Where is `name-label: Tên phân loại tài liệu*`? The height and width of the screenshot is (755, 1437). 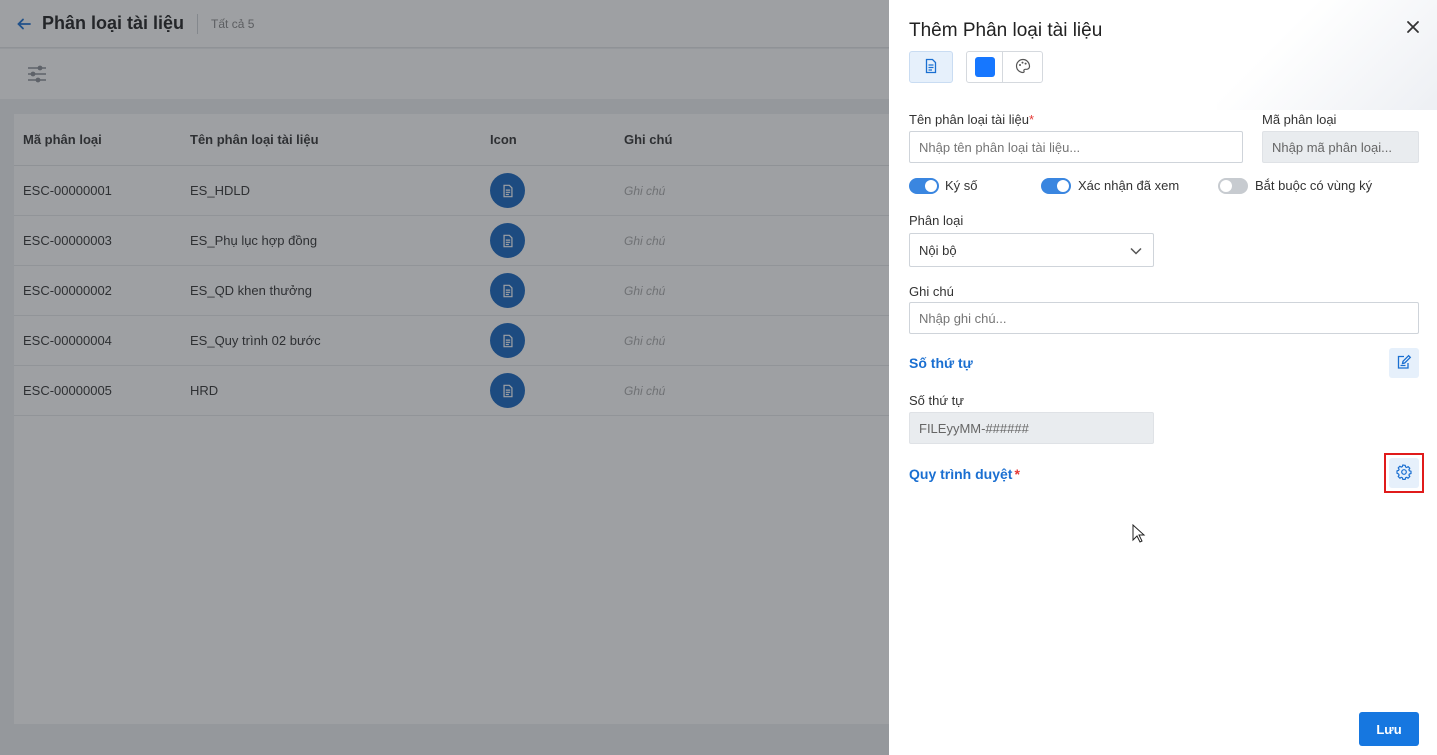
name-label: Tên phân loại tài liệu* is located at coordinates (971, 119).